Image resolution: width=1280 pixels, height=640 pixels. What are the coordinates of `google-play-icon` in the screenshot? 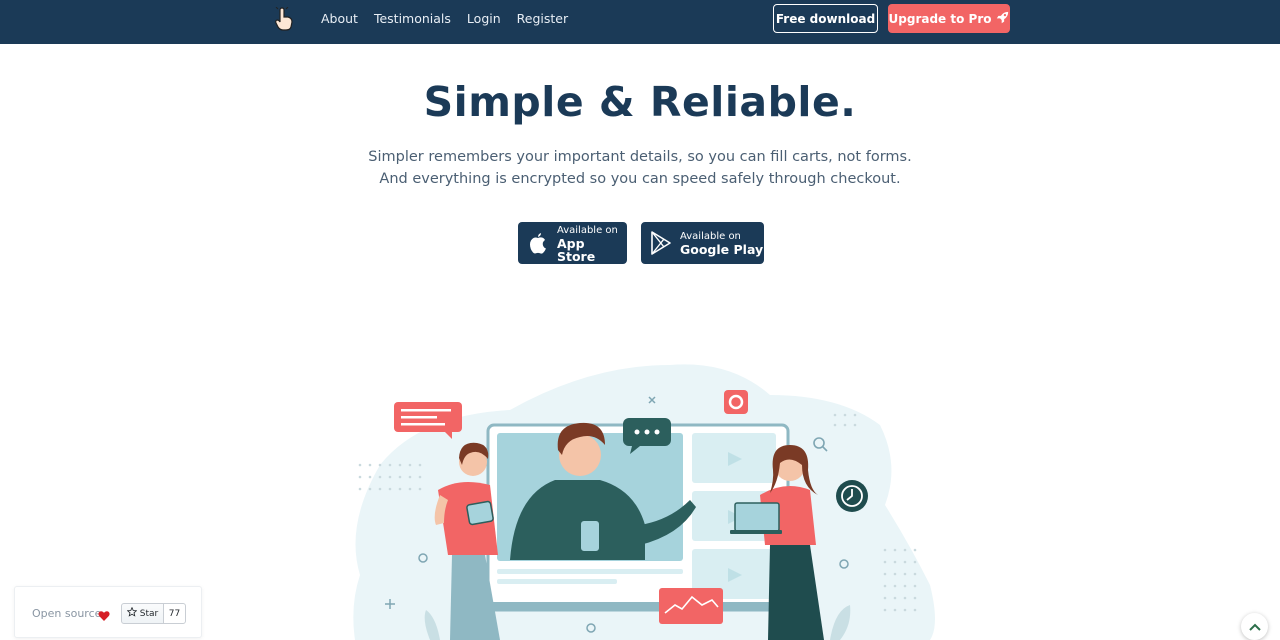 It's located at (661, 243).